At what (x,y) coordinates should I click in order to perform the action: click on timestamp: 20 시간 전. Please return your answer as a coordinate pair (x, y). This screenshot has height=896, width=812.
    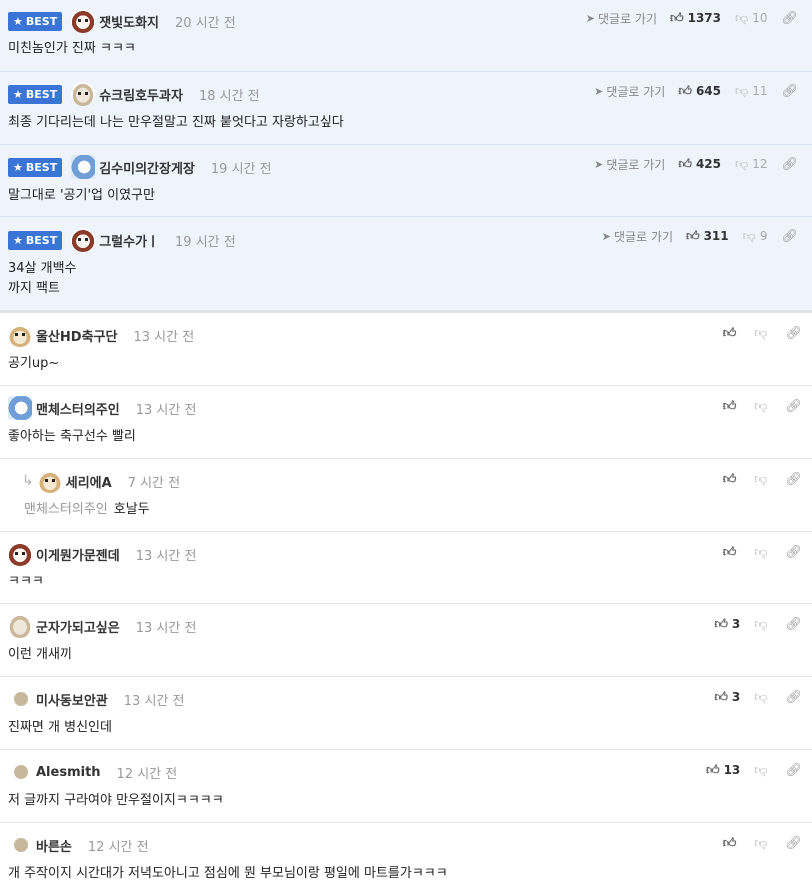
    Looking at the image, I should click on (205, 23).